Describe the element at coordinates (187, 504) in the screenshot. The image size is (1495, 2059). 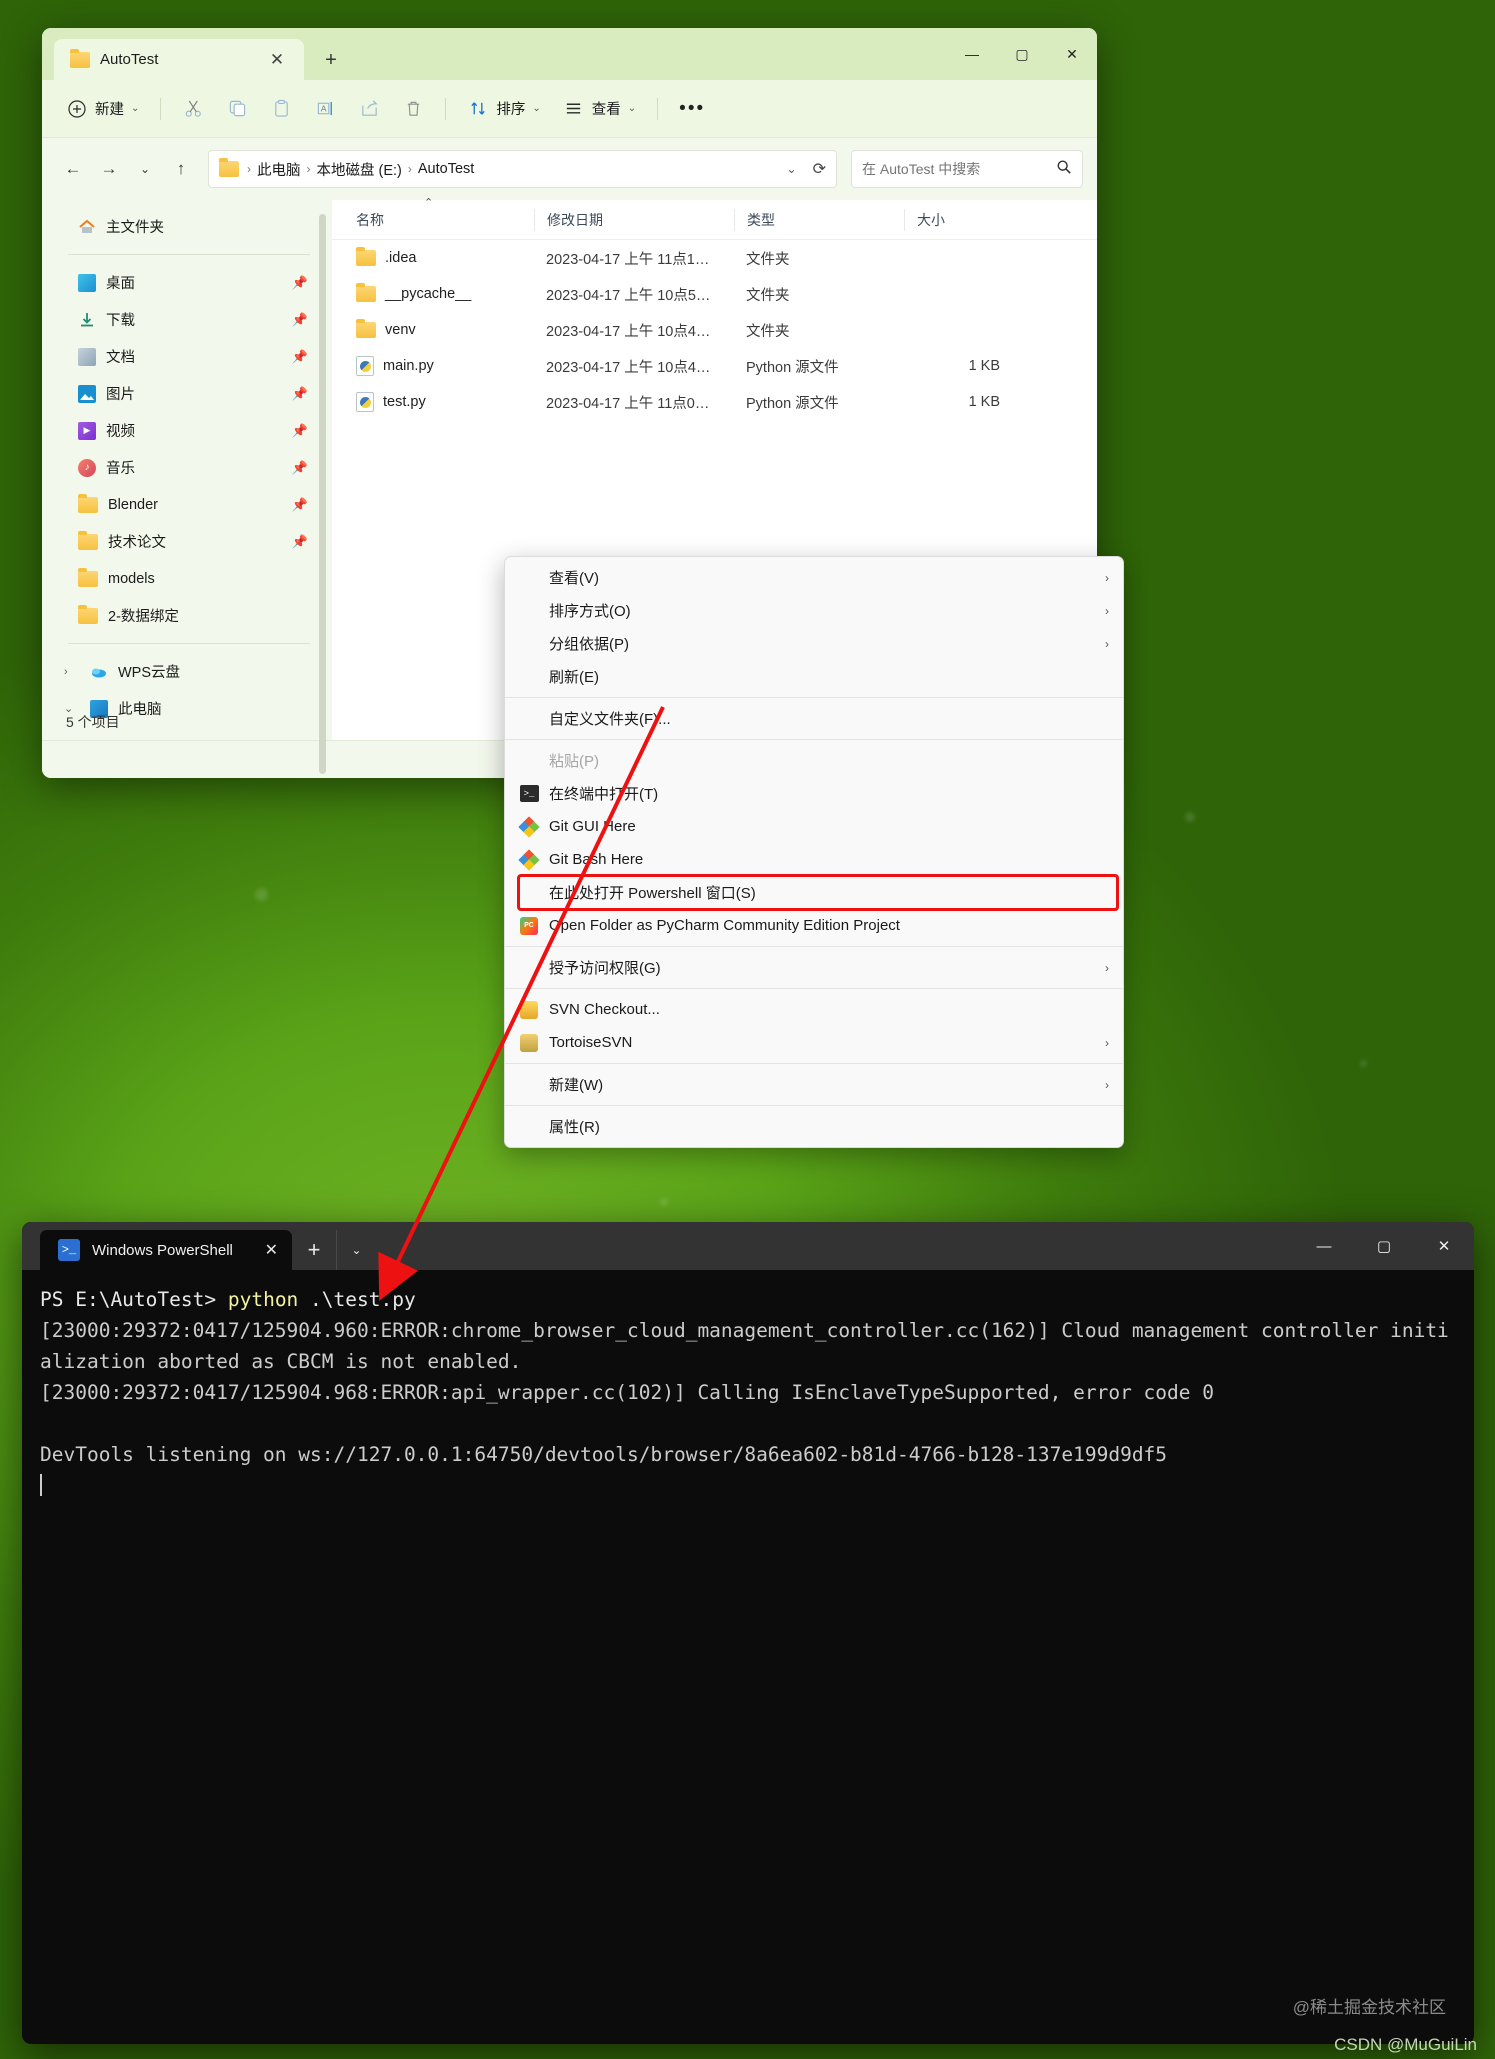
I see `sidebar-item-blender: Blender 📌` at that location.